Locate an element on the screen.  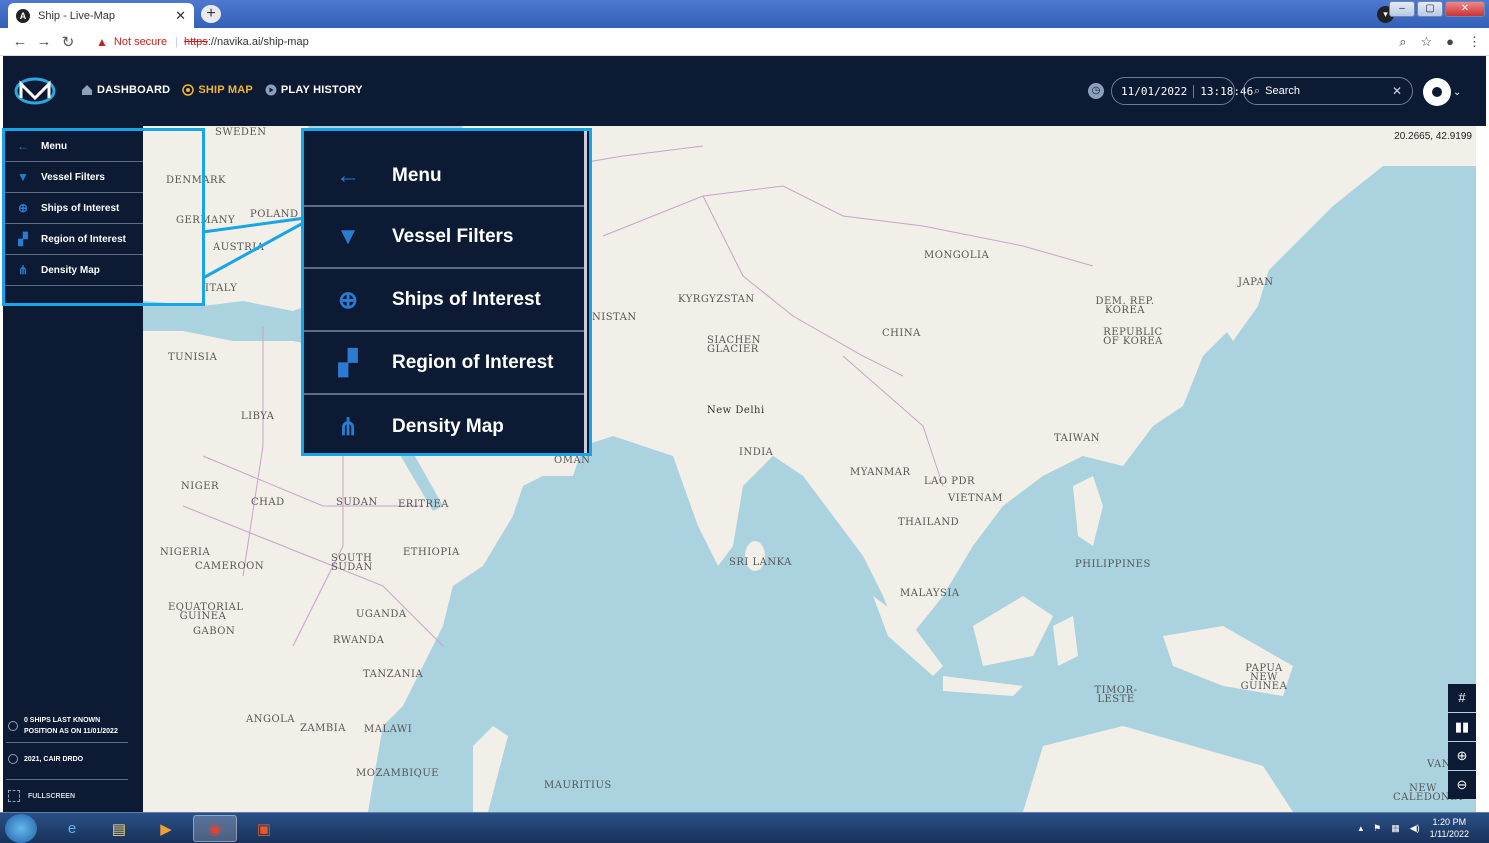
back-icon: ← is located at coordinates (20, 41).